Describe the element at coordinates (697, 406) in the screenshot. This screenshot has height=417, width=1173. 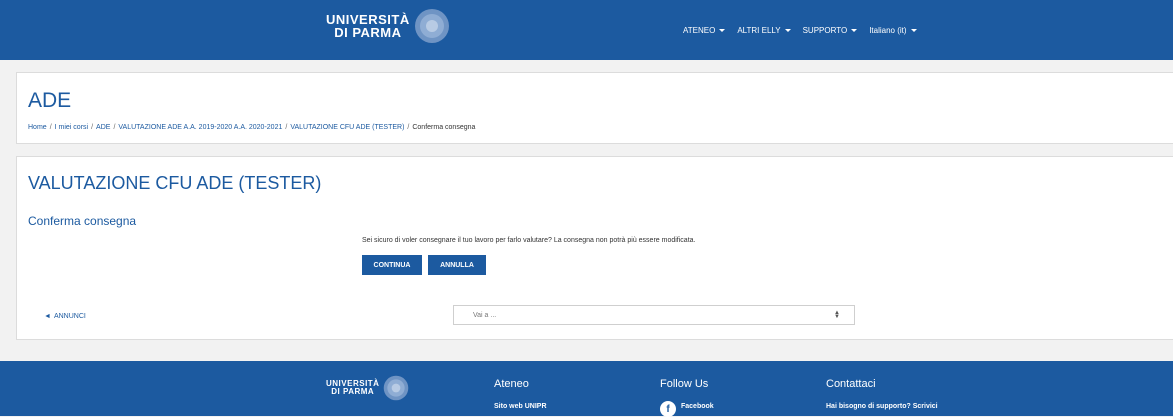
I see `footer-facebook-link: Facebook` at that location.